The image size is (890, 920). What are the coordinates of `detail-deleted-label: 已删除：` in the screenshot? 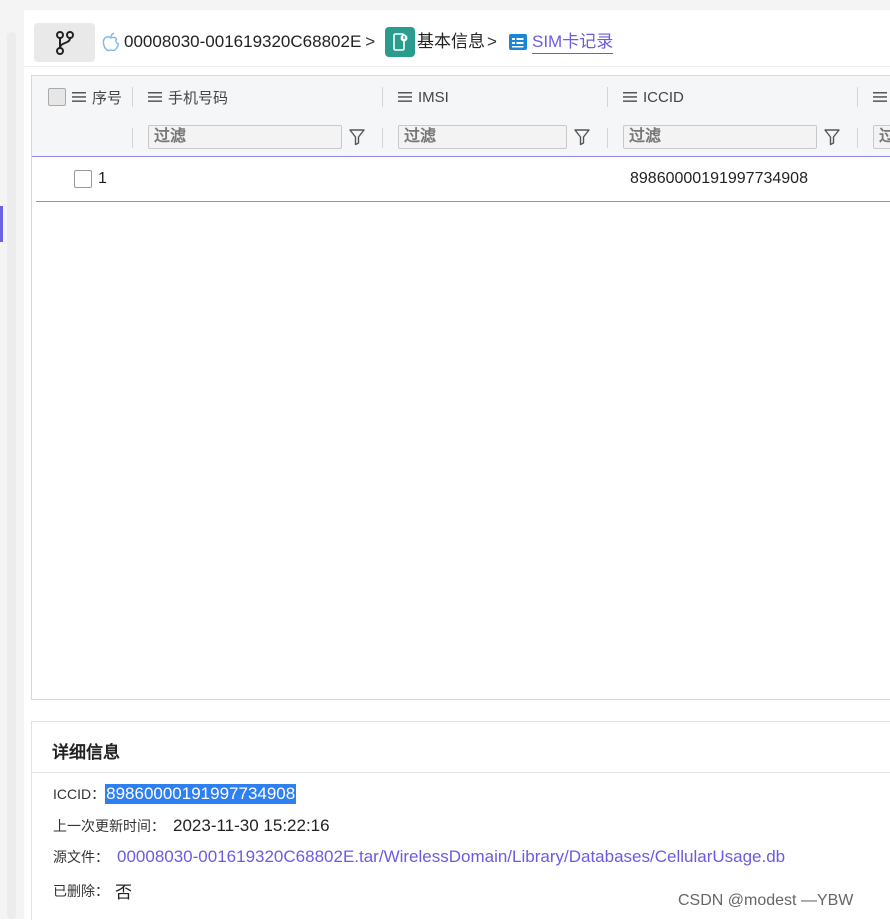 It's located at (81, 890).